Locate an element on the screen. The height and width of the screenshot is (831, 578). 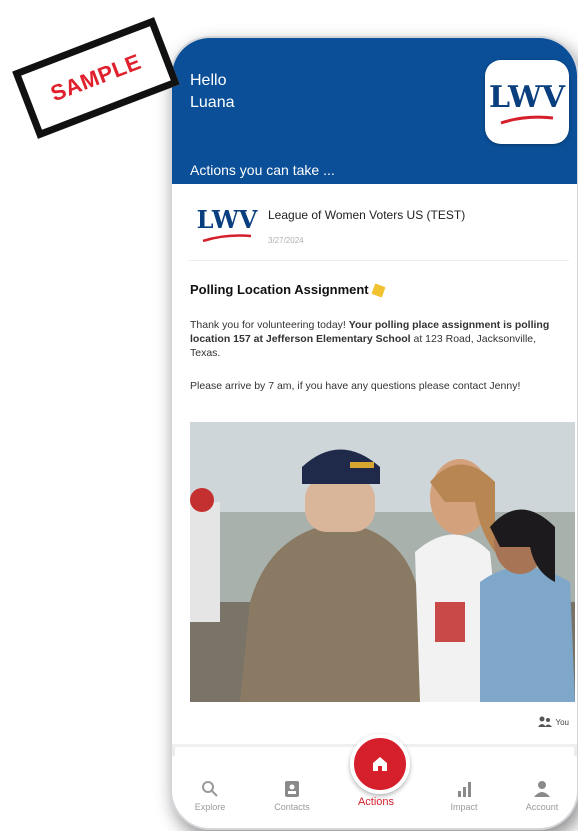
sample-stamp-label: SAMPLE is located at coordinates (96, 77).